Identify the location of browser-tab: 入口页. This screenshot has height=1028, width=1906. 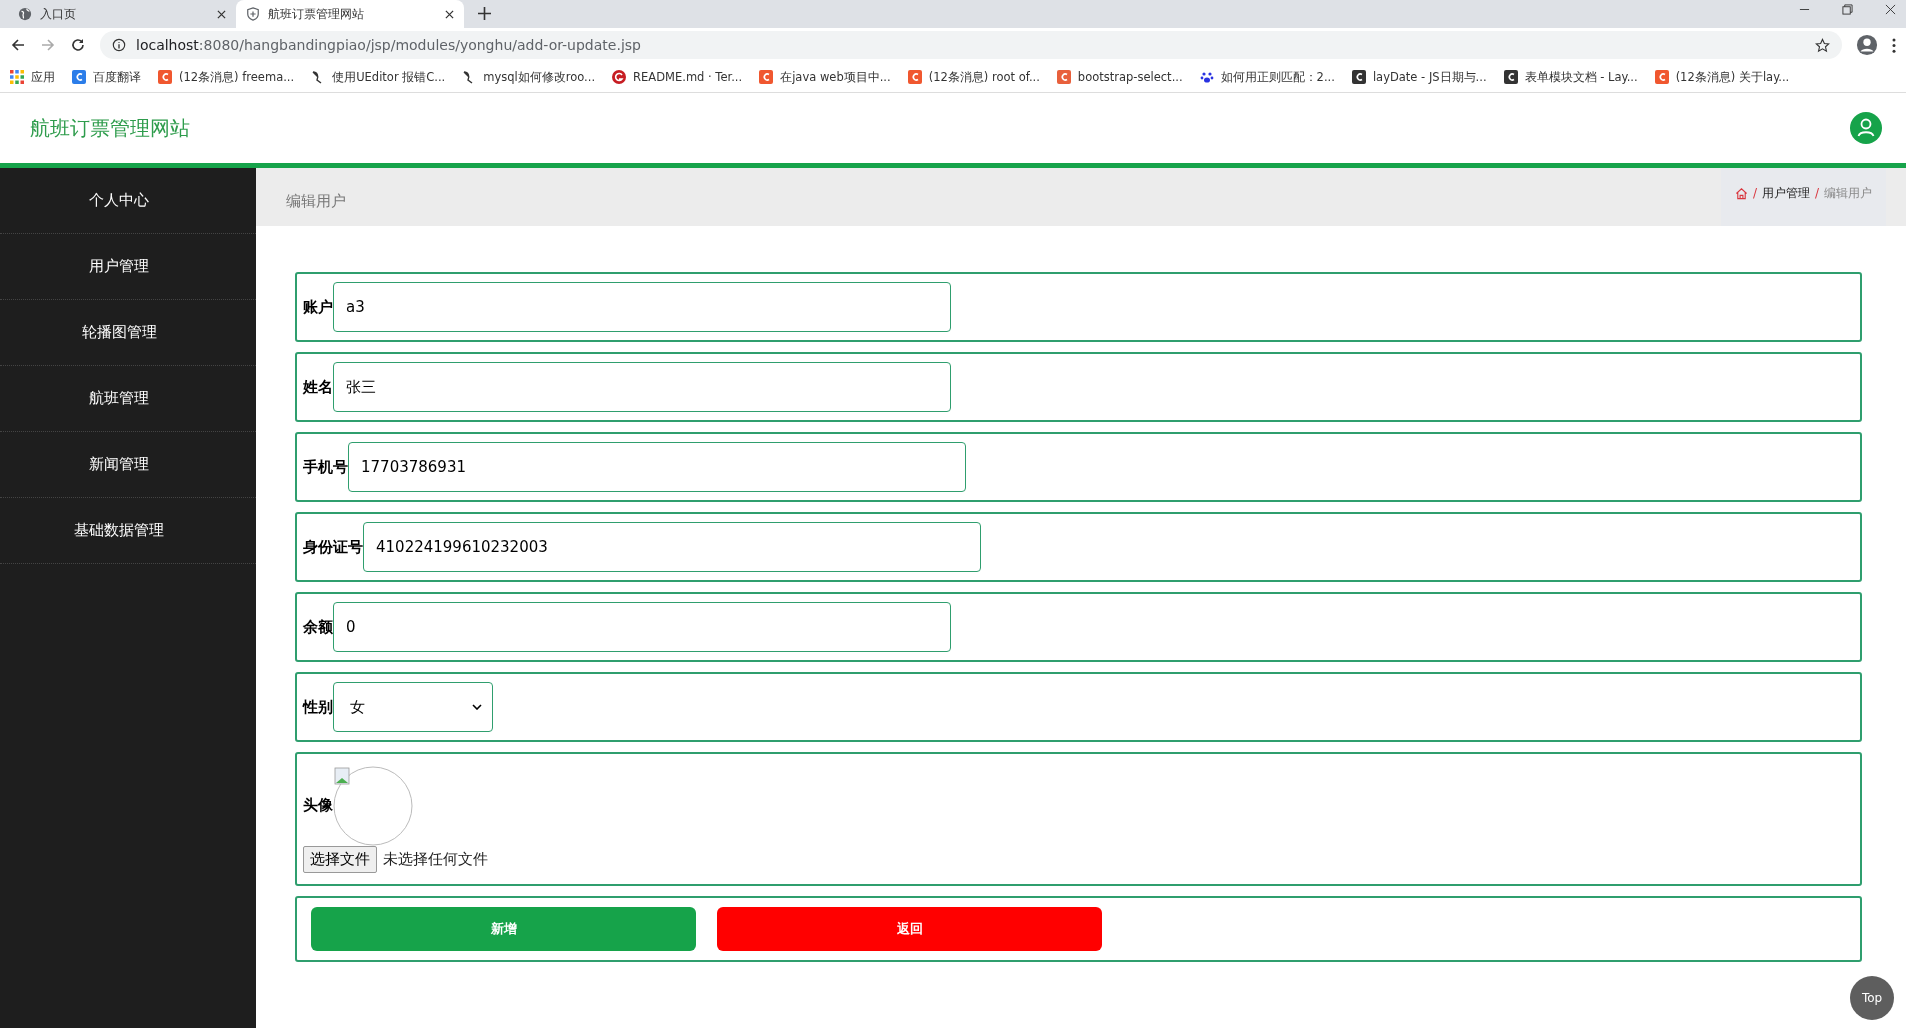
(122, 14).